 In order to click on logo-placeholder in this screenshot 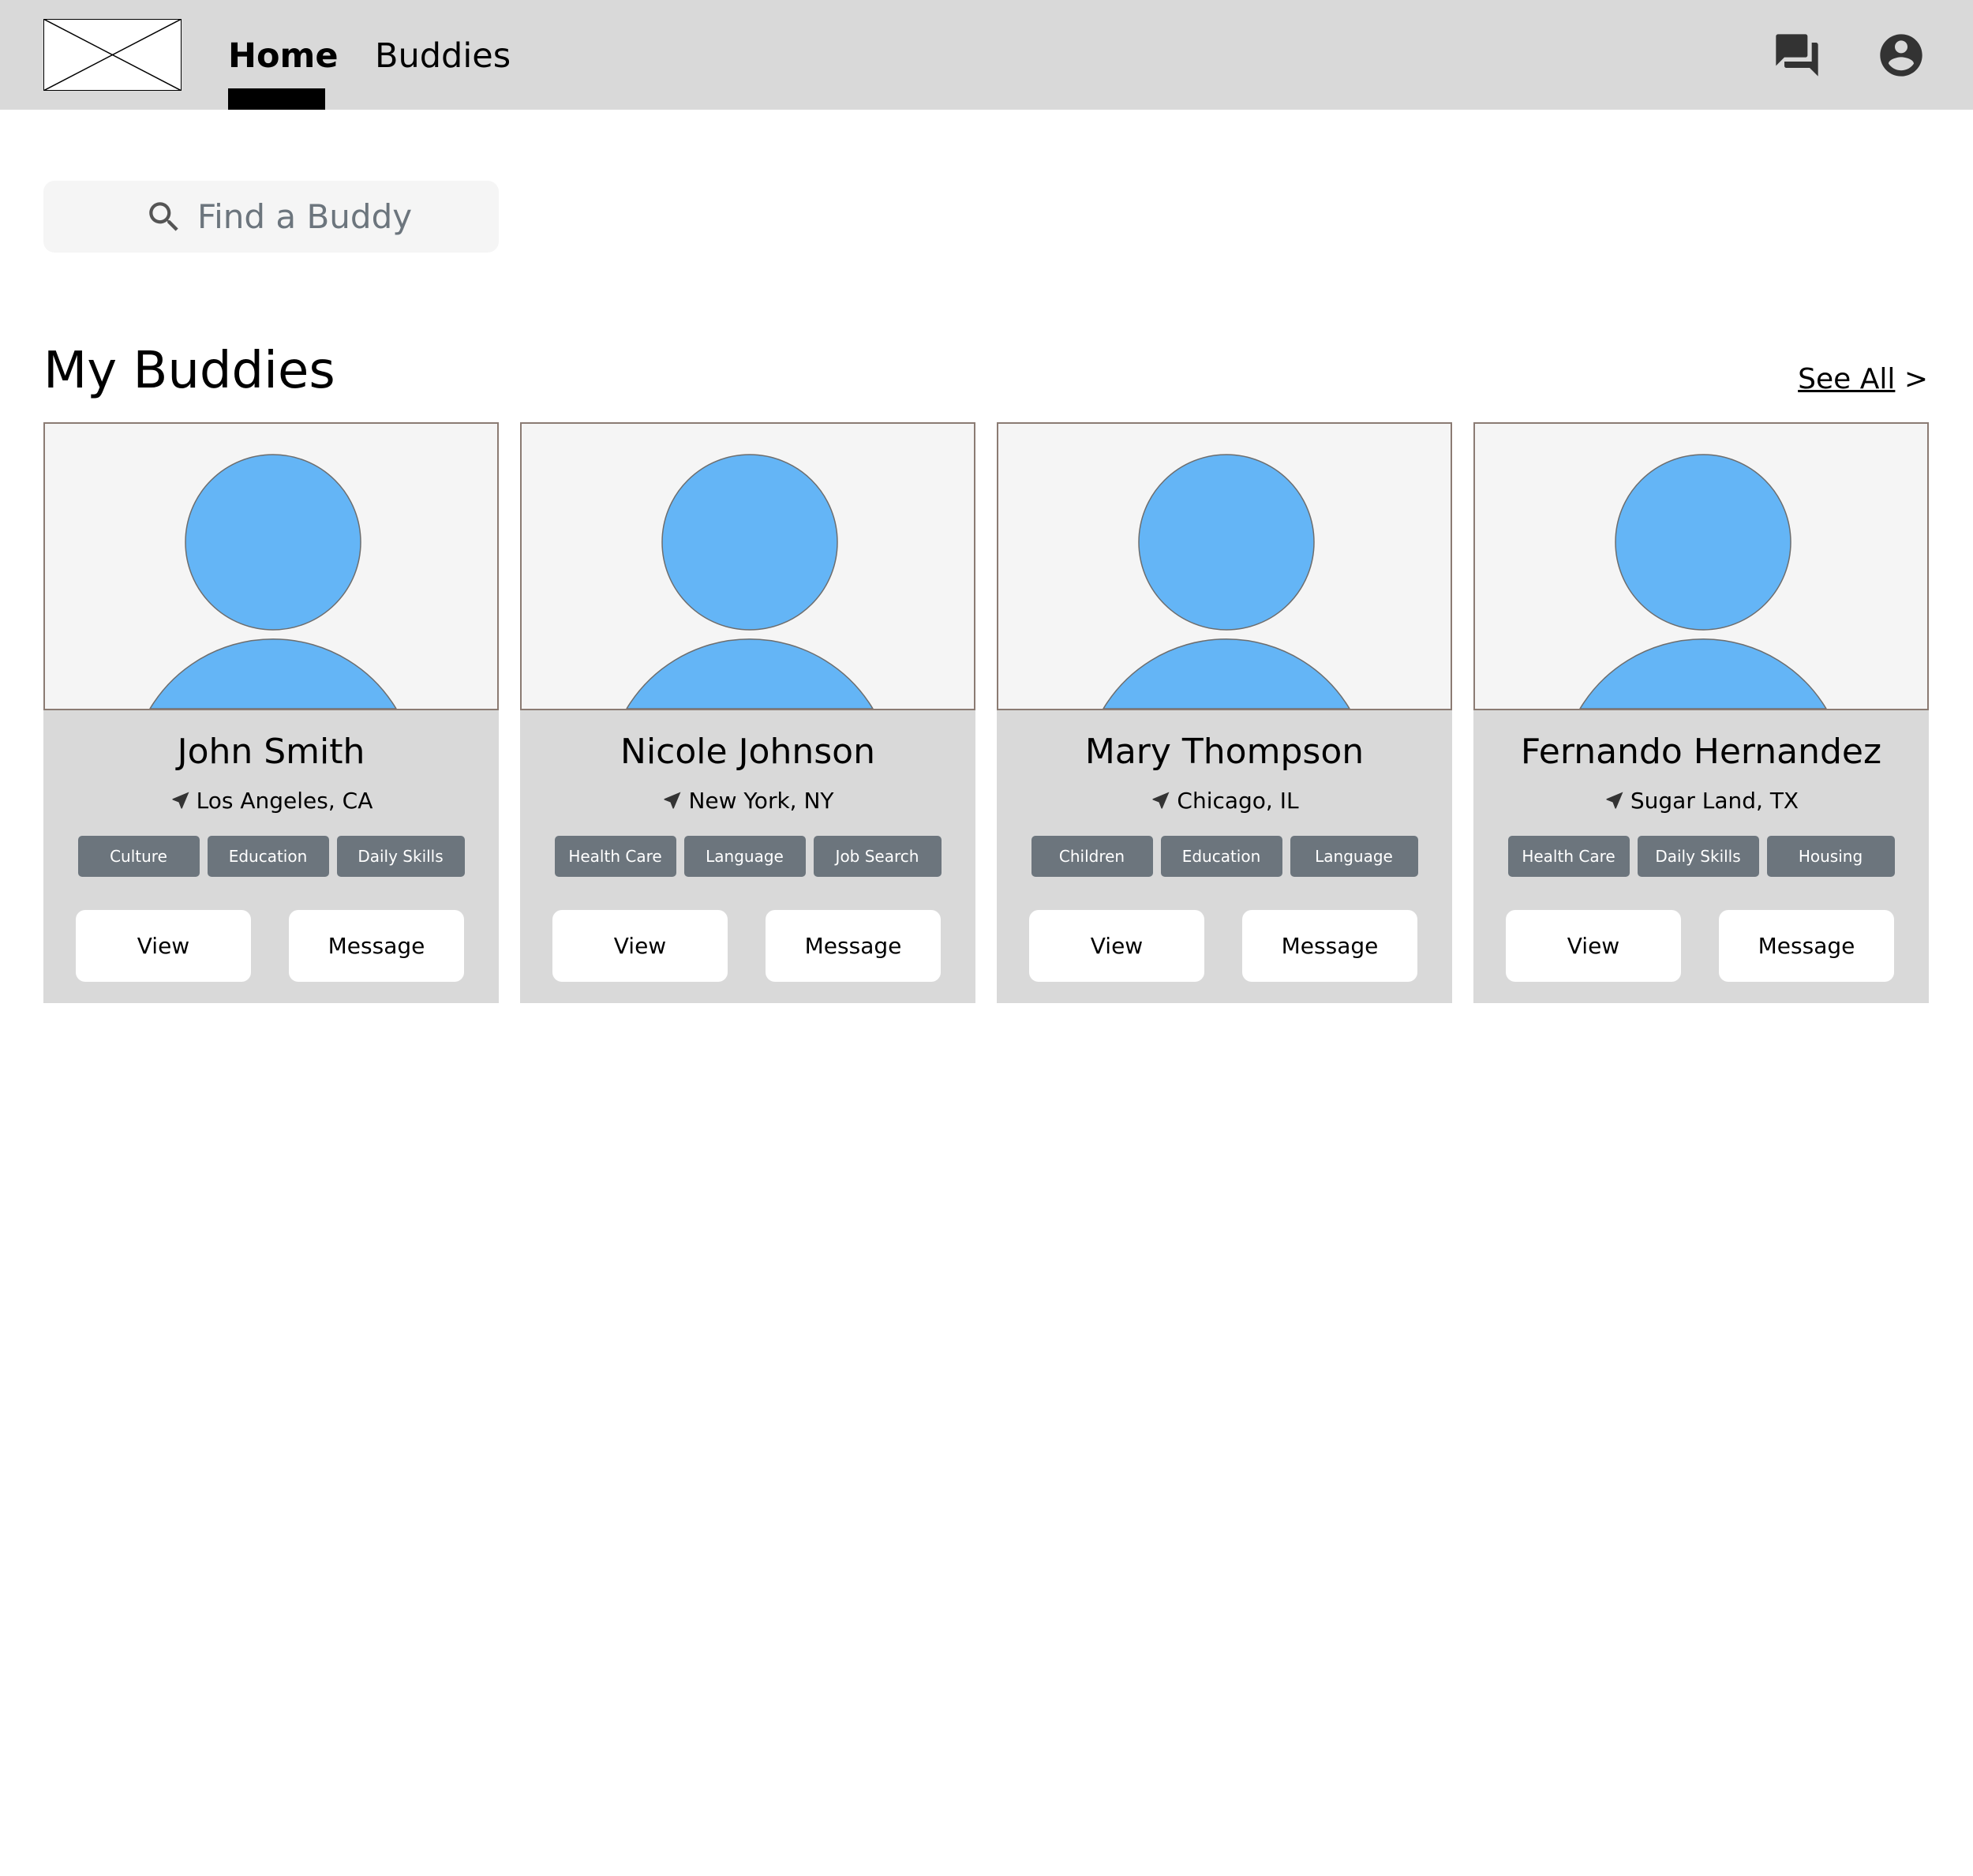, I will do `click(112, 55)`.